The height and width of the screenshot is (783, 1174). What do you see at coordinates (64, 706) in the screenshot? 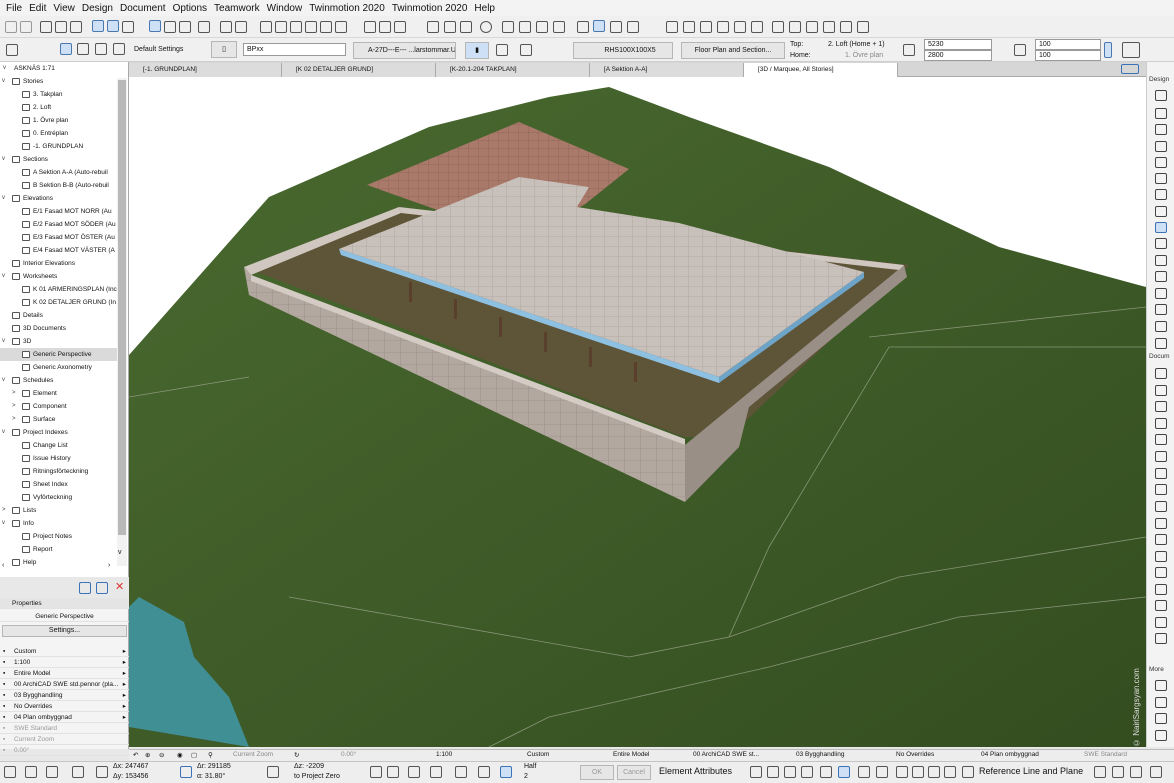
I see `property-row: ▪ No Overrides ▸` at bounding box center [64, 706].